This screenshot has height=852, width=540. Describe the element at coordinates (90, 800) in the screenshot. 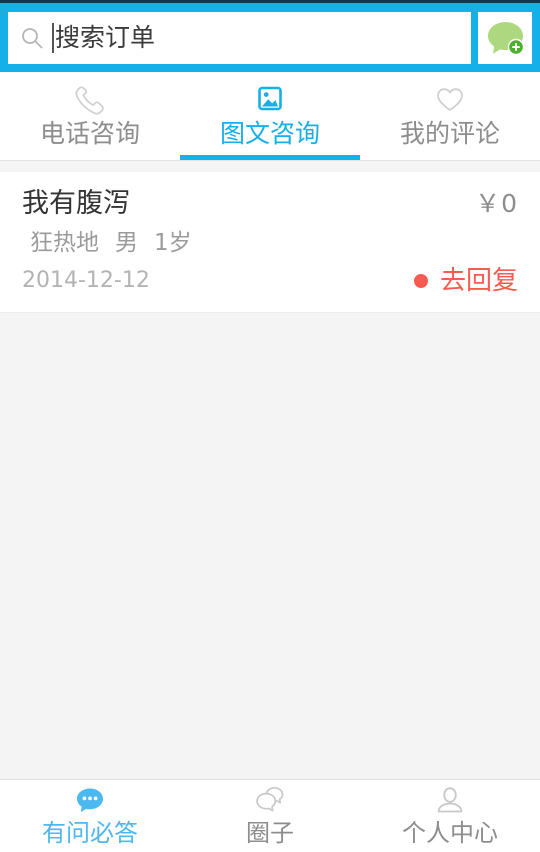

I see `chat-bubble-dots-icon` at that location.